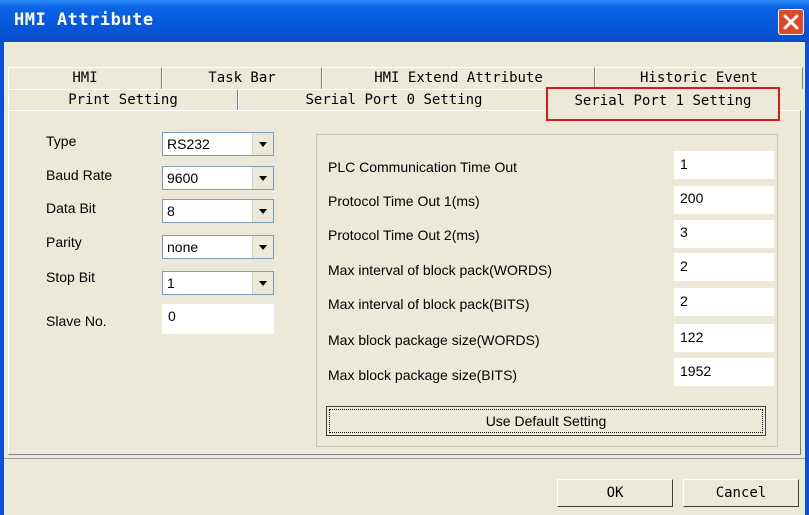  What do you see at coordinates (404, 201) in the screenshot?
I see `setting-label: Protocol Time Out 1(ms)` at bounding box center [404, 201].